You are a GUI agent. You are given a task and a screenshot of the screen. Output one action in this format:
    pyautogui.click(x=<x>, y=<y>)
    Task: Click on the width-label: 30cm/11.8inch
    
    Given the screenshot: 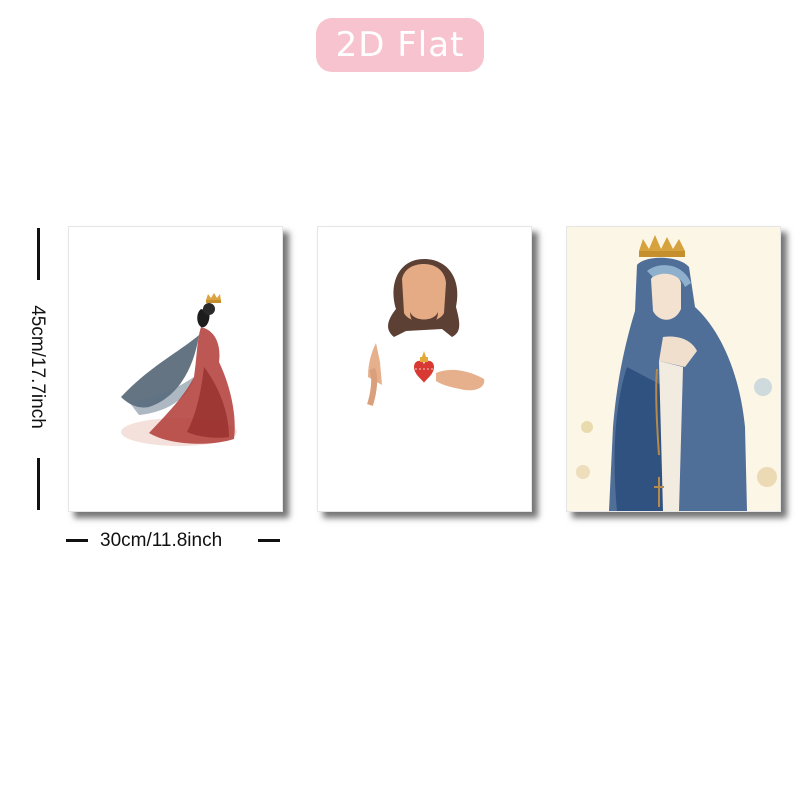 What is the action you would take?
    pyautogui.click(x=161, y=540)
    